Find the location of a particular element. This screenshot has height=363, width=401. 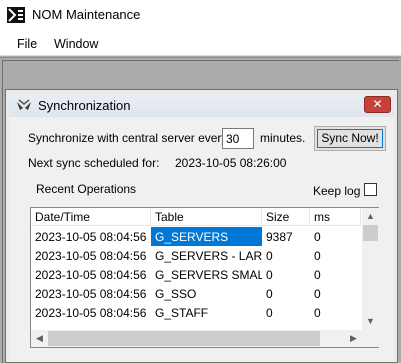

table-row: 2023-10-05 08:04:56 G_SERVERS SMALL 0 0 is located at coordinates (196, 274).